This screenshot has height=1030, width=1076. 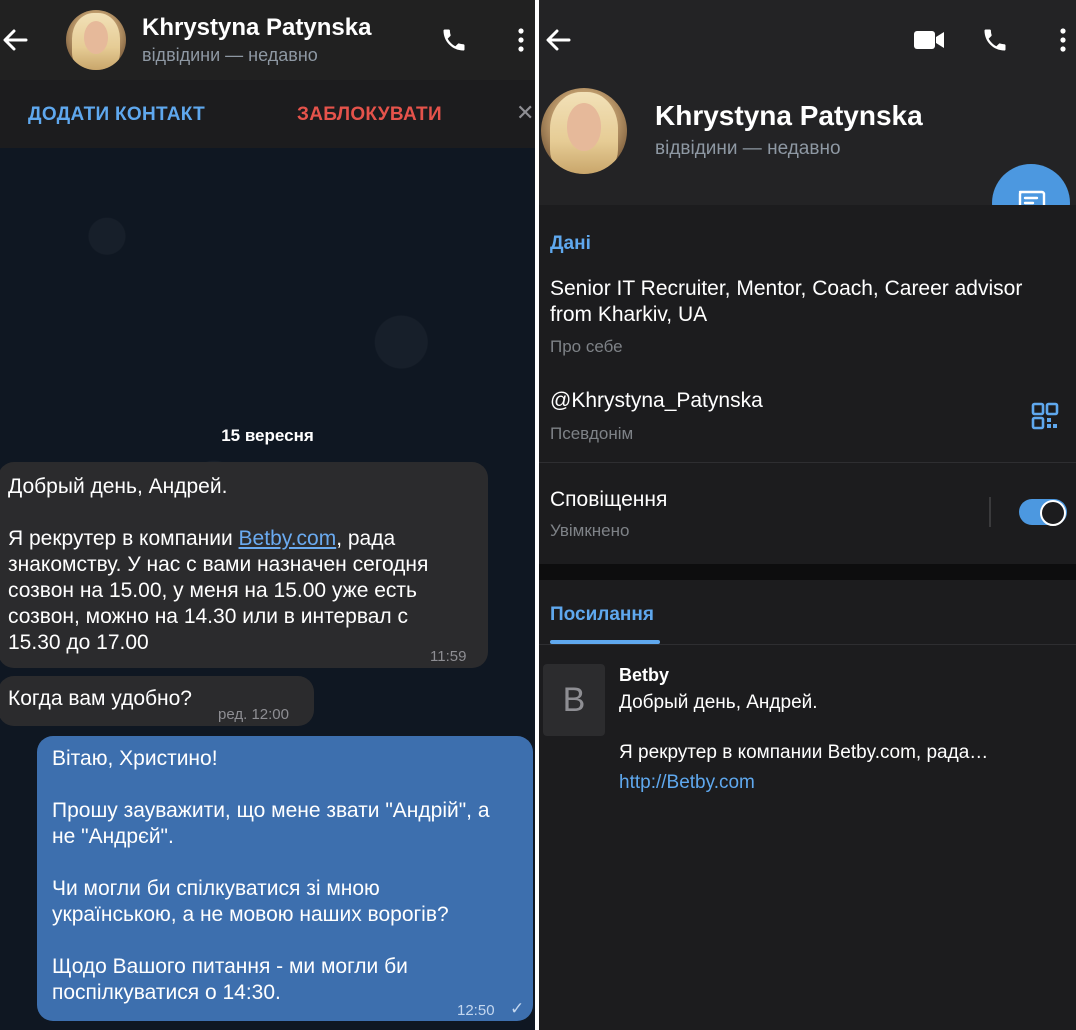 I want to click on profile-name: Khrystyna Patynska, so click(x=789, y=115).